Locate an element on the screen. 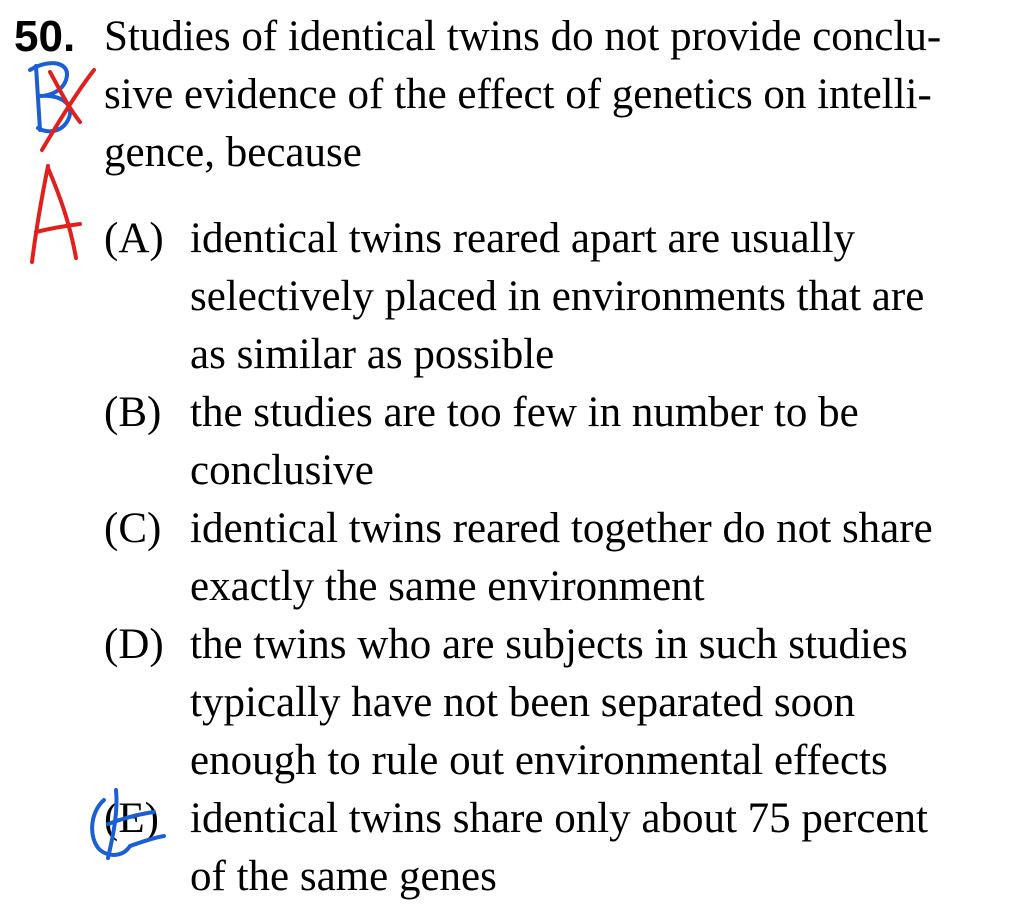 This screenshot has width=1022, height=912. red-cross-mark is located at coordinates (68, 110).